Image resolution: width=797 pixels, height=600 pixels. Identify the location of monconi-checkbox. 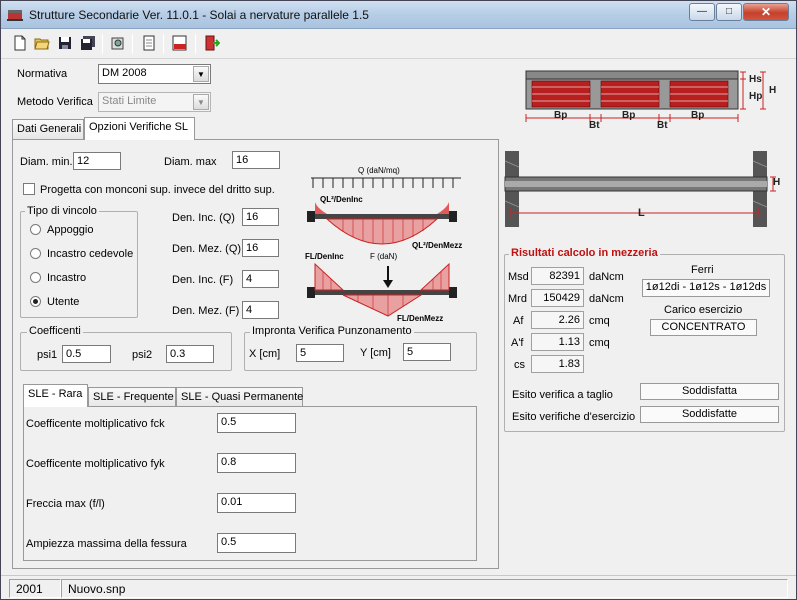
(29, 189).